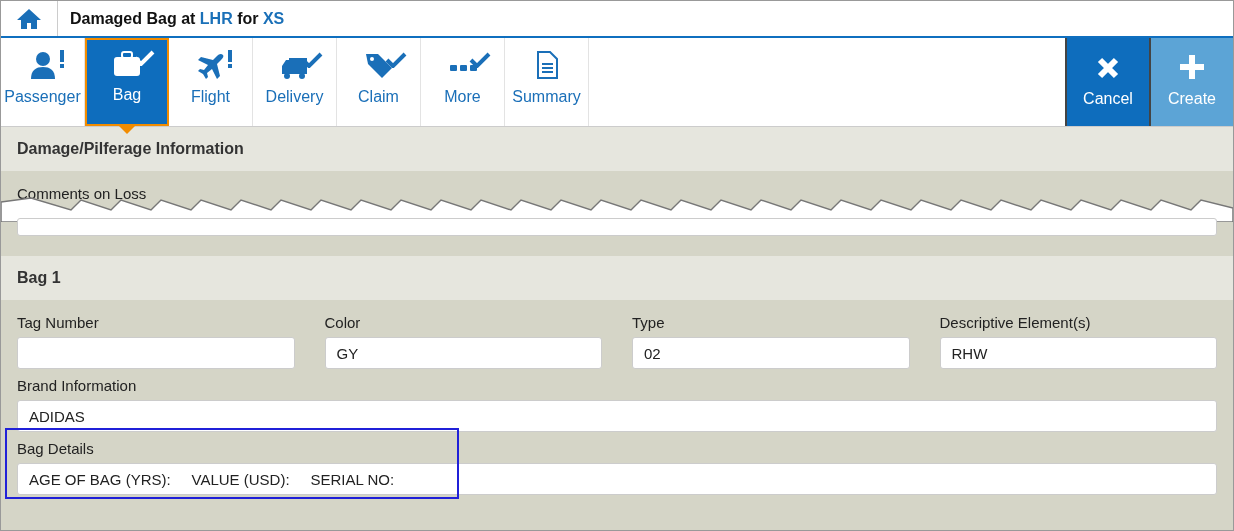 Image resolution: width=1234 pixels, height=531 pixels. I want to click on input-field: AGE OF BAG (YRS): VALUE (USD): SERIAL NO:, so click(617, 479).